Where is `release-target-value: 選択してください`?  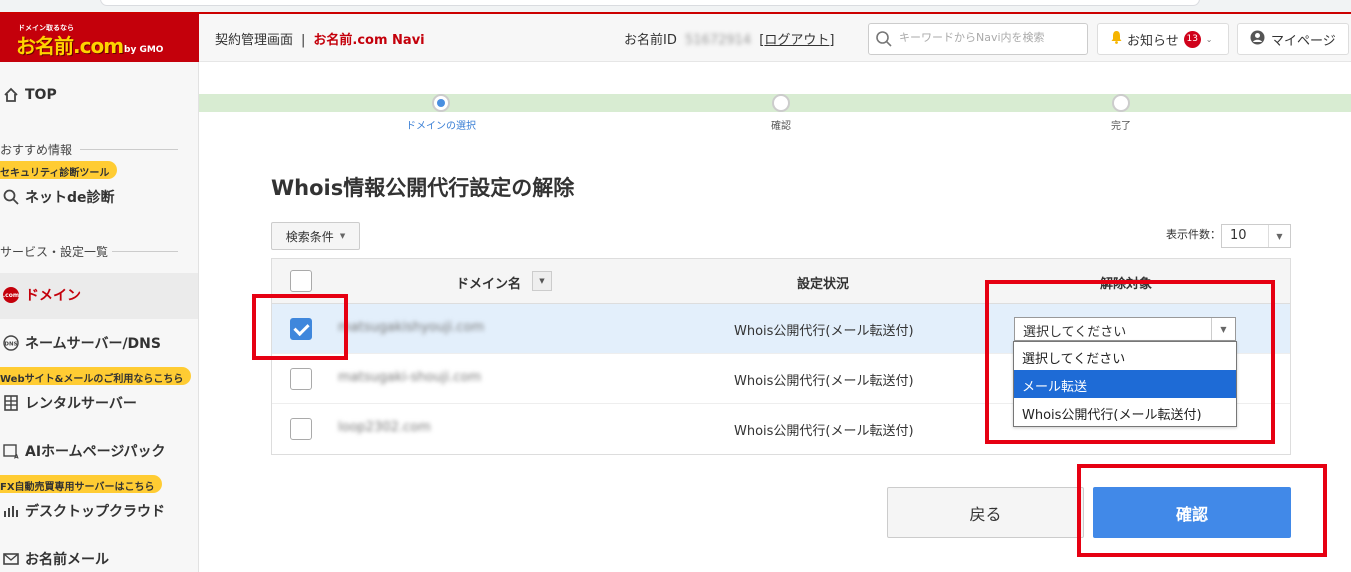
release-target-value: 選択してください is located at coordinates (1075, 332).